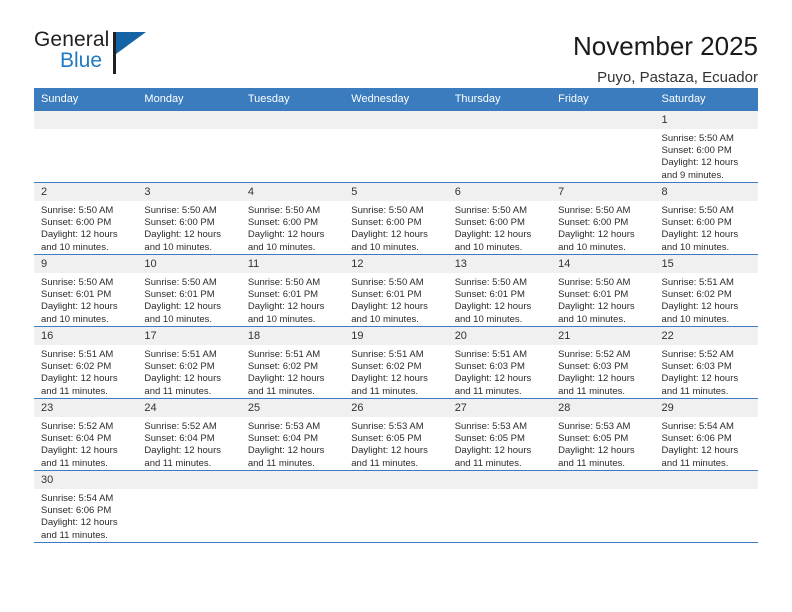 The height and width of the screenshot is (612, 792). I want to click on sunset-text: Sunset: 6:04 PM, so click(283, 439).